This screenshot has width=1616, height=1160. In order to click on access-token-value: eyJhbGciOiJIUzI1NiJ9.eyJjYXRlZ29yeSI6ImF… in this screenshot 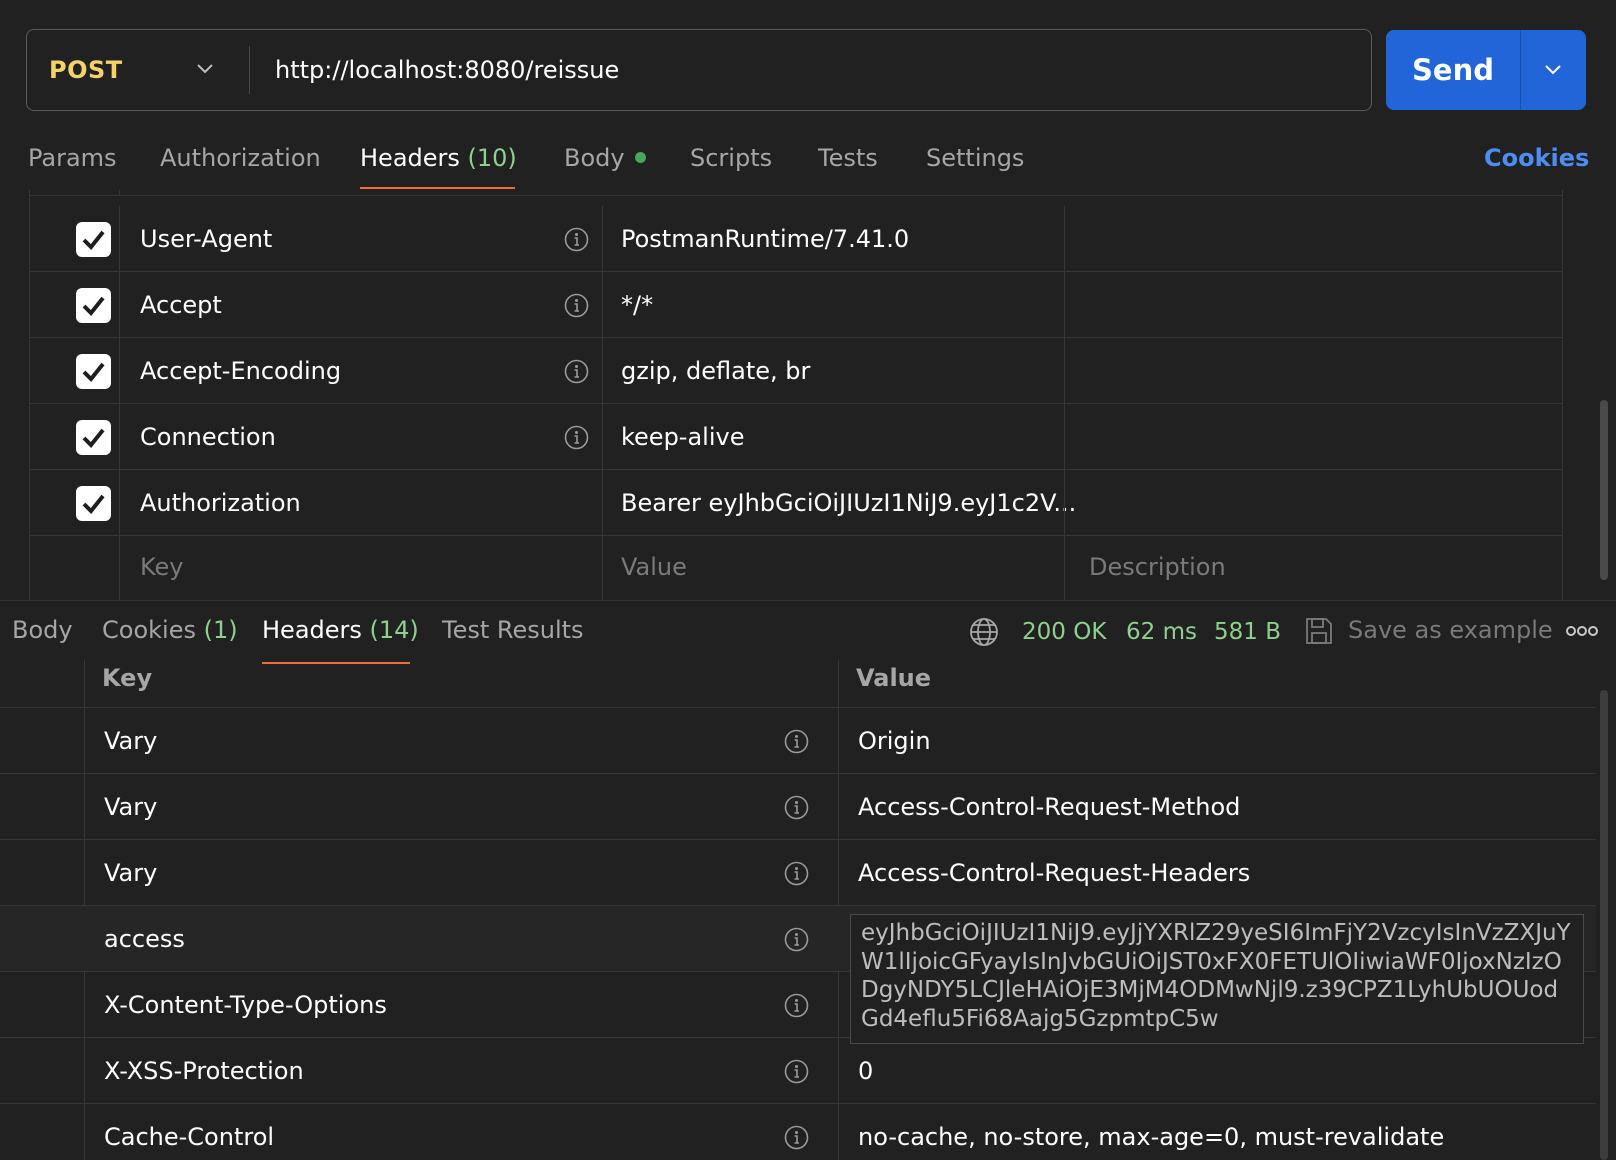, I will do `click(1217, 979)`.